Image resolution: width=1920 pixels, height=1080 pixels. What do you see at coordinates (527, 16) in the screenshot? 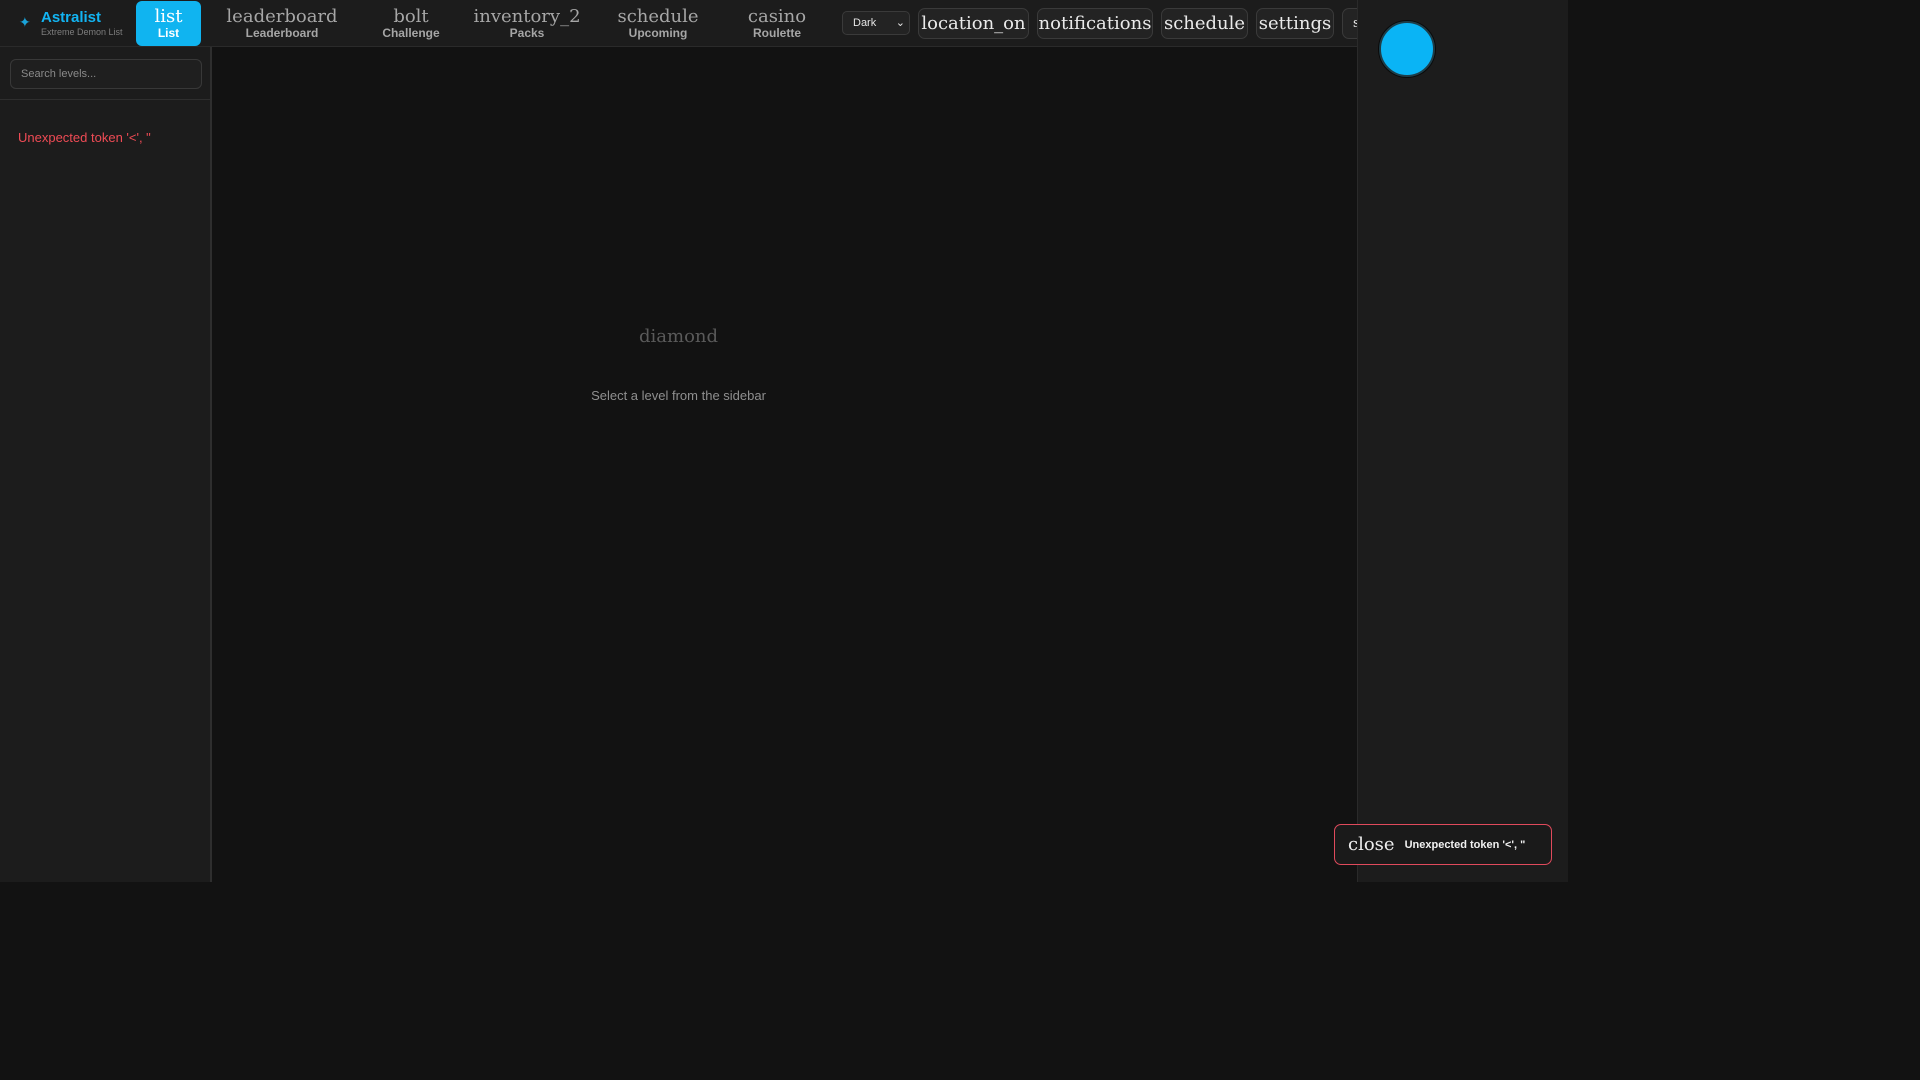
I see `inventory-icon: inventory_2` at bounding box center [527, 16].